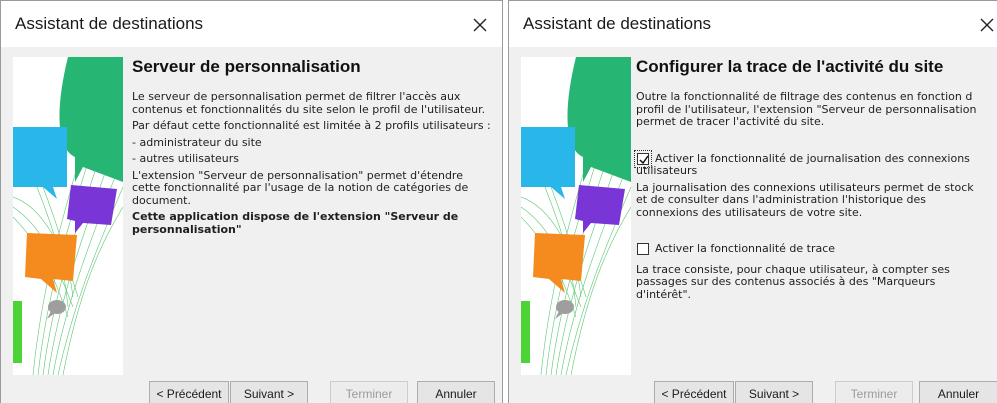 The width and height of the screenshot is (997, 403). Describe the element at coordinates (185, 158) in the screenshot. I see `profile-list-item: - autres utilisateurs` at that location.